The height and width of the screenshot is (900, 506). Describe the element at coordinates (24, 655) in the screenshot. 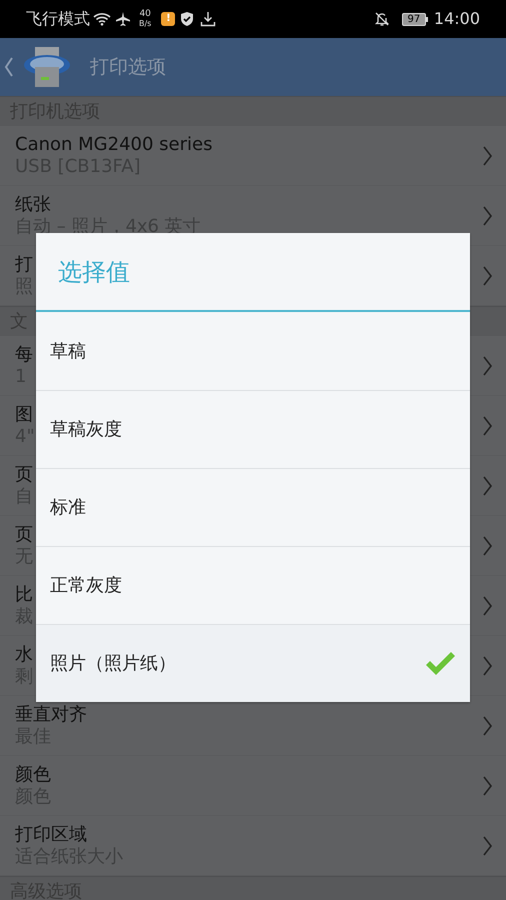

I see `setting-title: 水` at that location.